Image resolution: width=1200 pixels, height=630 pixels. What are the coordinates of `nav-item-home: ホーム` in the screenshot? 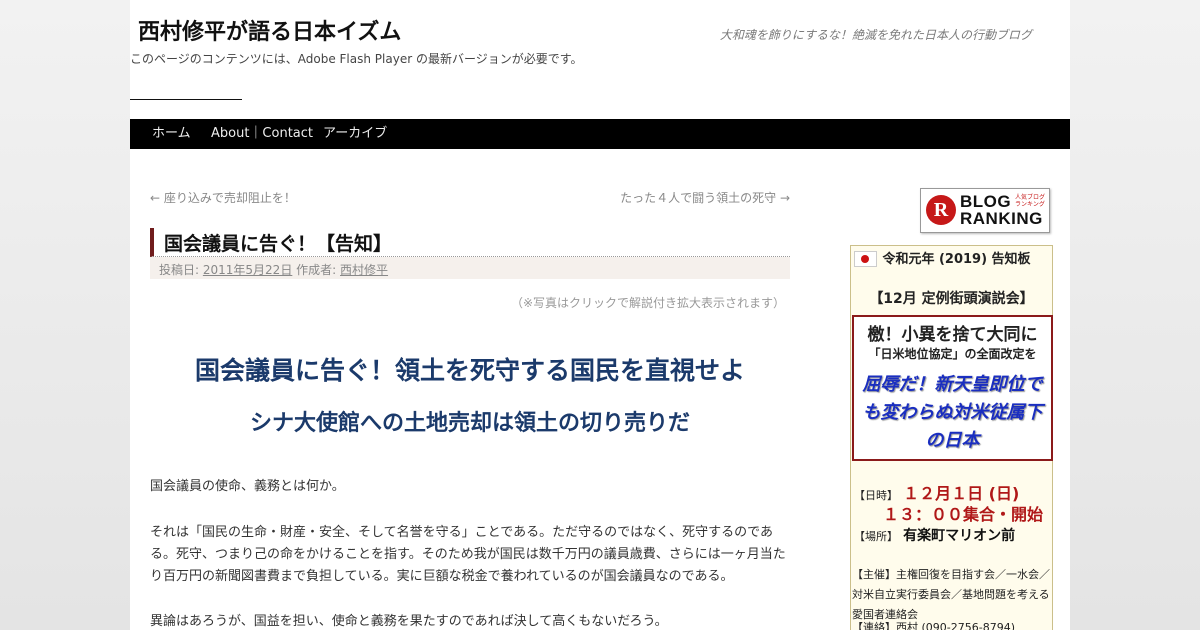 It's located at (171, 134).